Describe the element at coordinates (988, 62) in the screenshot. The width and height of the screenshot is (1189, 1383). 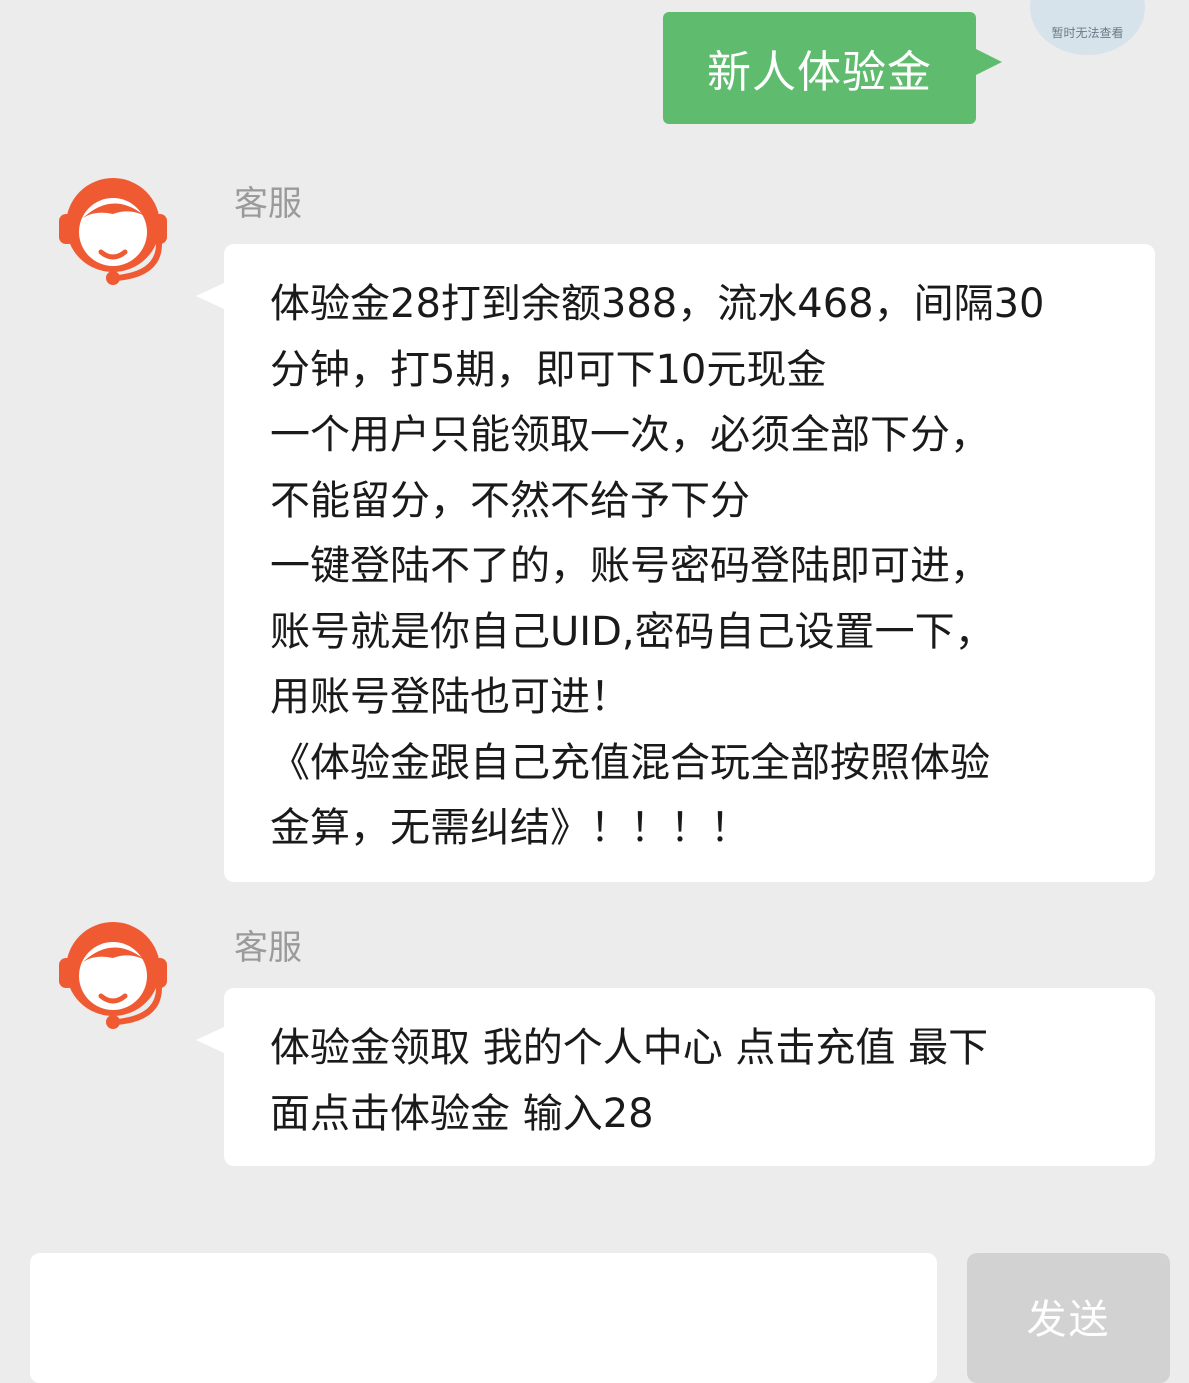
I see `outgoing-bubble-tail` at that location.